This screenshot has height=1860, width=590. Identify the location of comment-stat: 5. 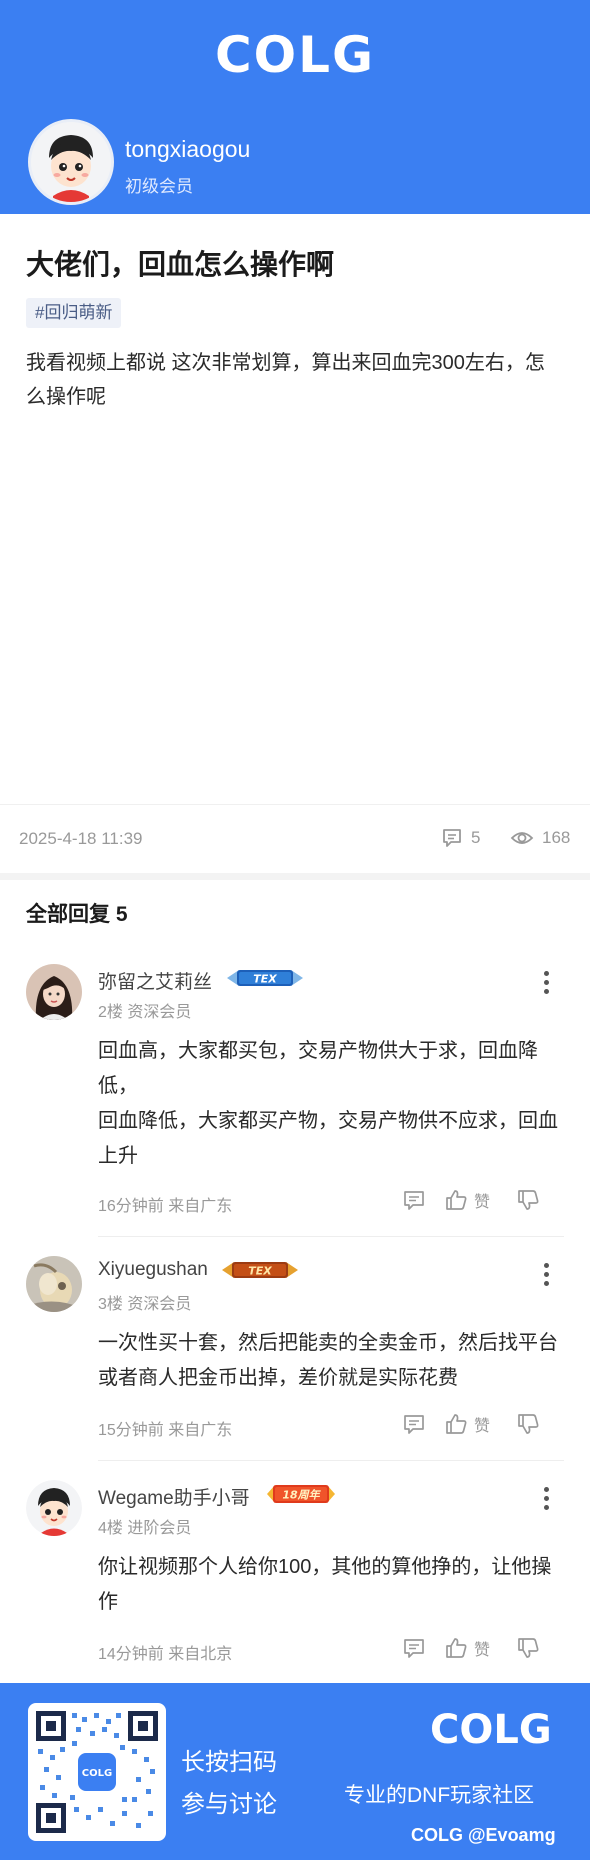
(460, 838).